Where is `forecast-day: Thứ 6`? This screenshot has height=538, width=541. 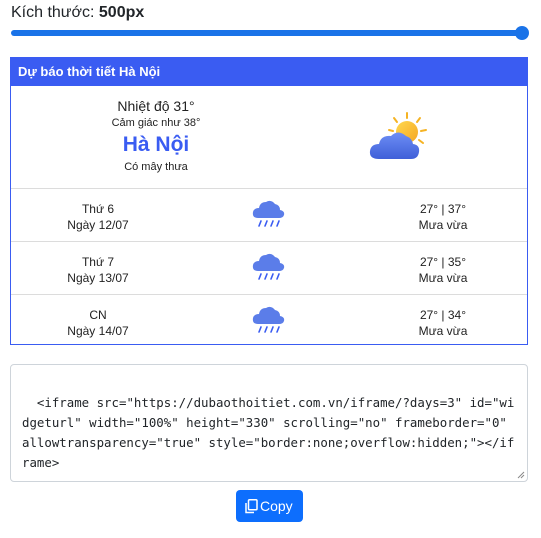 forecast-day: Thứ 6 is located at coordinates (98, 209).